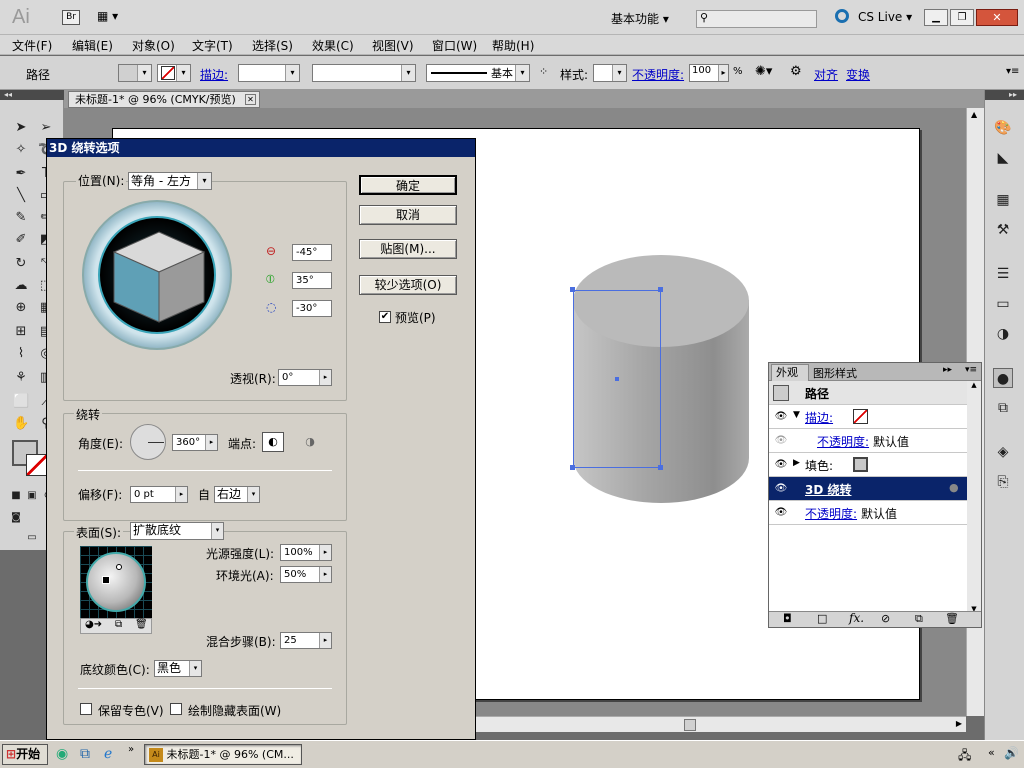  What do you see at coordinates (947, 370) in the screenshot?
I see `panel-collapse-icon: ▸▸` at bounding box center [947, 370].